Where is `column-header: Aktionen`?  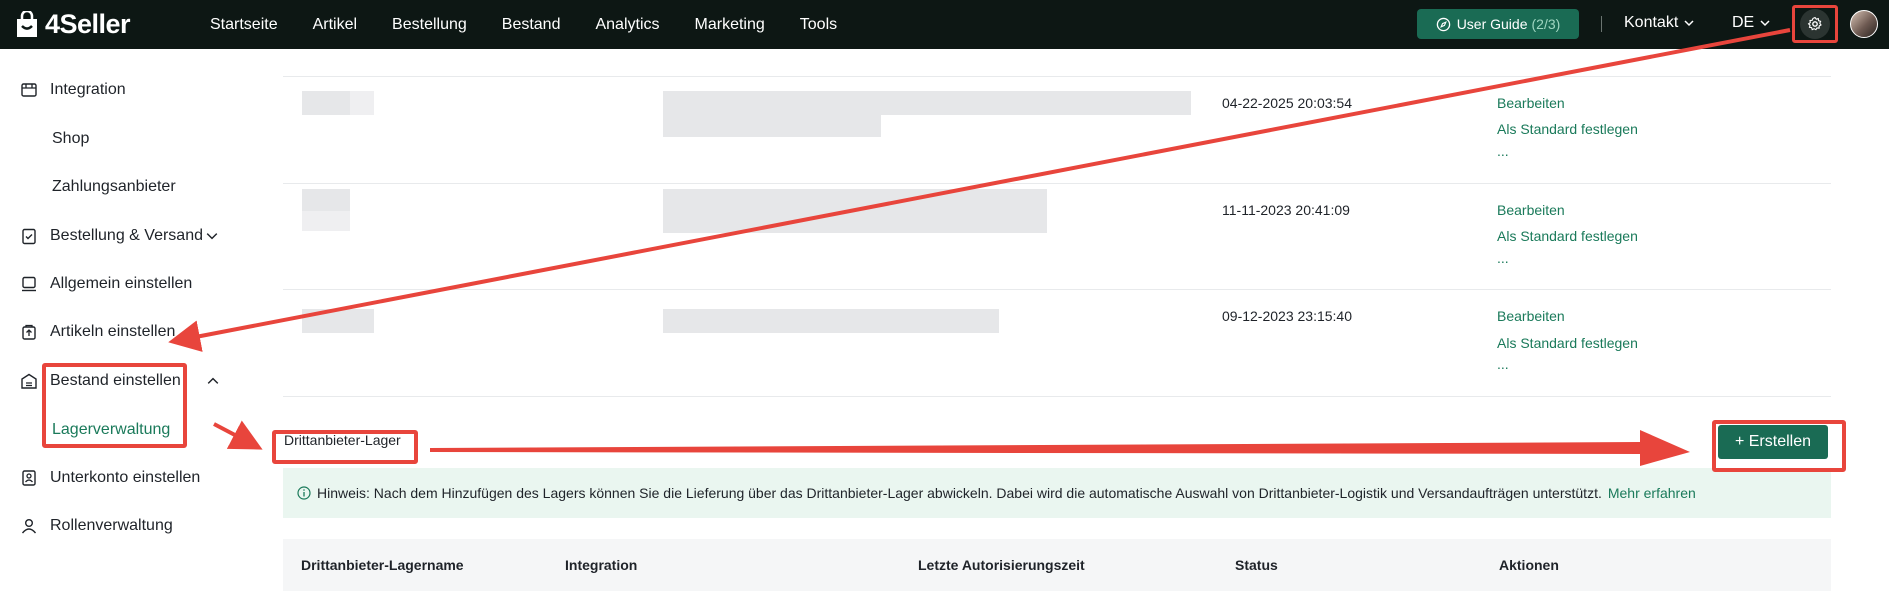
column-header: Aktionen is located at coordinates (1529, 565).